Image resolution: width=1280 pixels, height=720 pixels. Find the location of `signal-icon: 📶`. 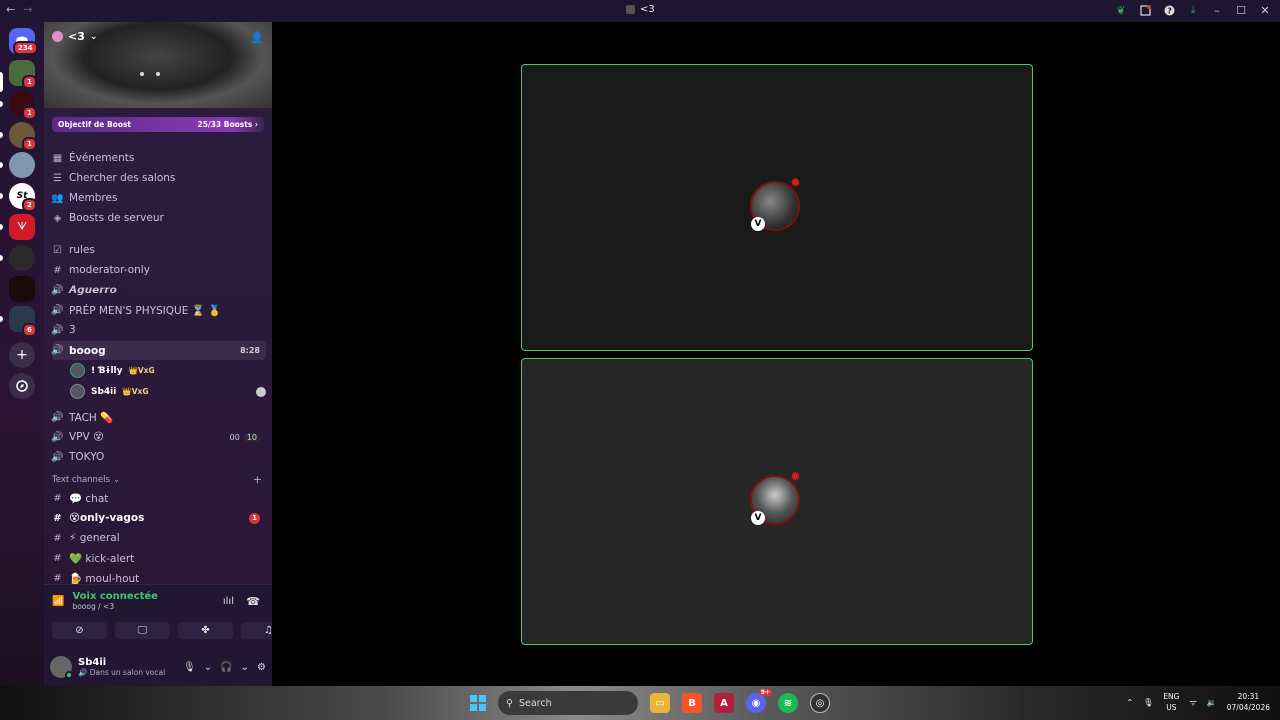

signal-icon: 📶 is located at coordinates (58, 601).